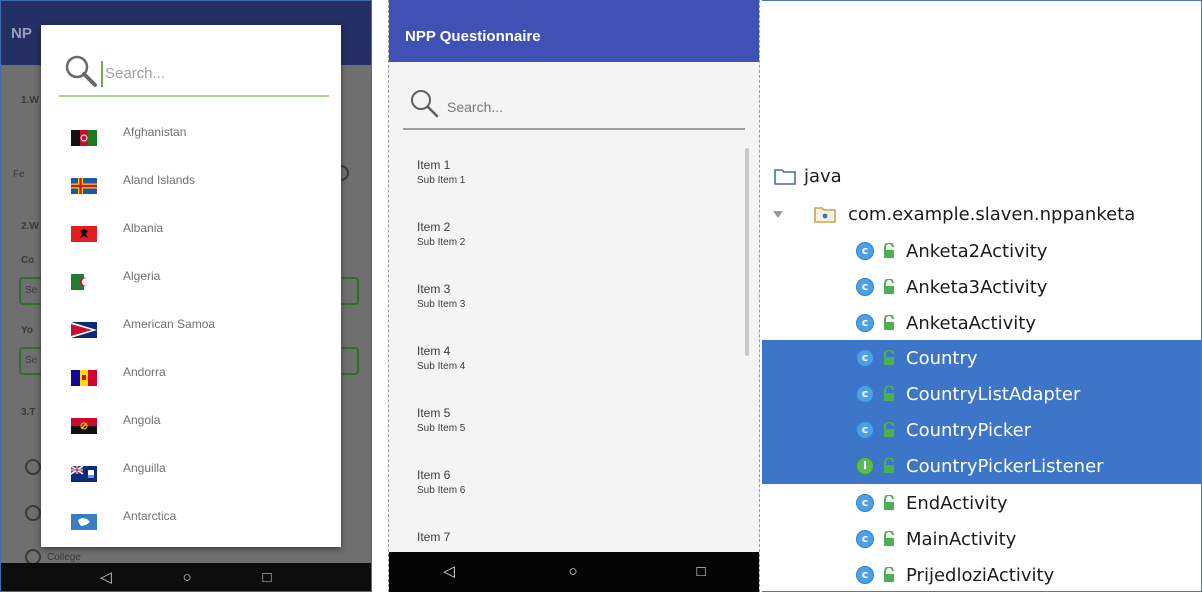  I want to click on tree-node-label: MainActivity, so click(961, 539).